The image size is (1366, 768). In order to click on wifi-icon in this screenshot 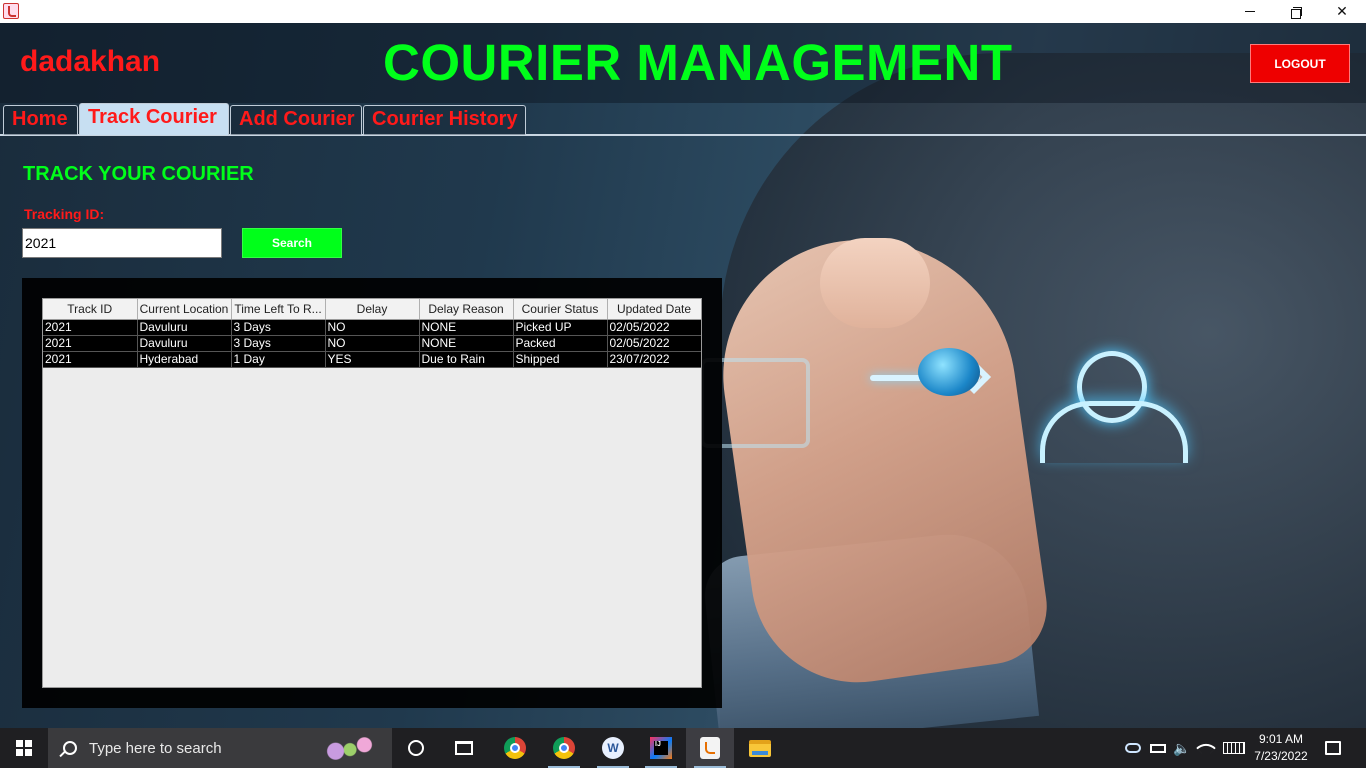, I will do `click(1206, 748)`.